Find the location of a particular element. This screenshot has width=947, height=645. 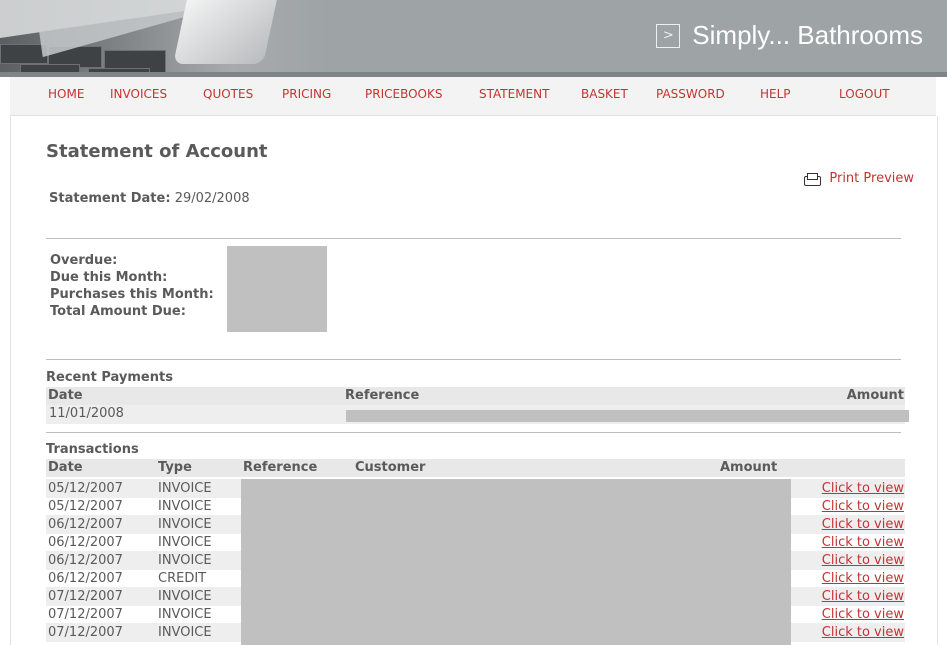

nav-logout-link: LOGOUT is located at coordinates (864, 94).